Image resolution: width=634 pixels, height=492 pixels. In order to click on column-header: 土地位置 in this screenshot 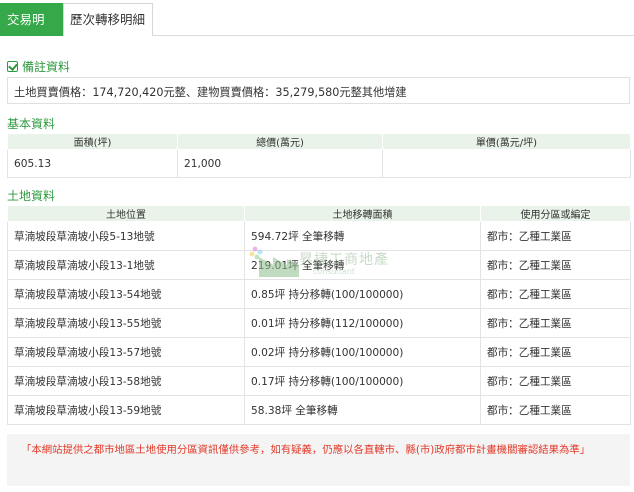, I will do `click(126, 213)`.